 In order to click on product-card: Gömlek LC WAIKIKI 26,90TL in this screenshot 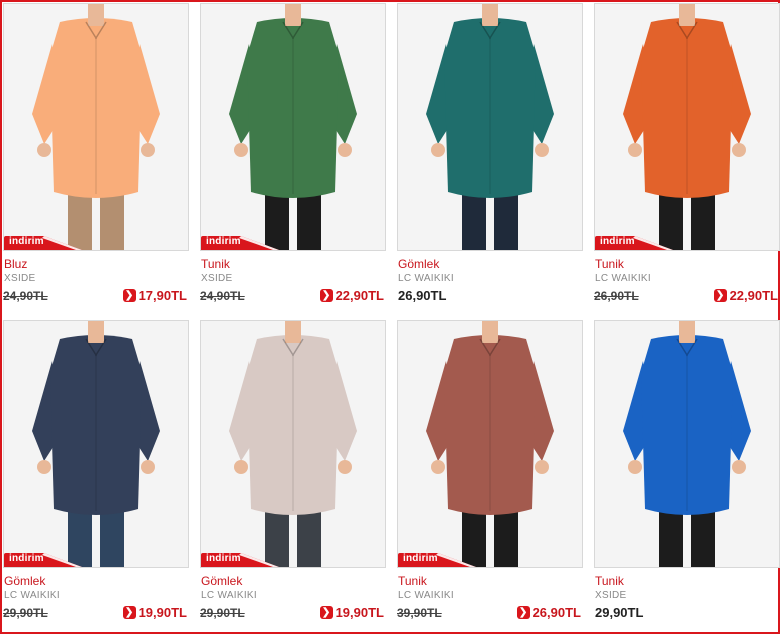, I will do `click(490, 161)`.